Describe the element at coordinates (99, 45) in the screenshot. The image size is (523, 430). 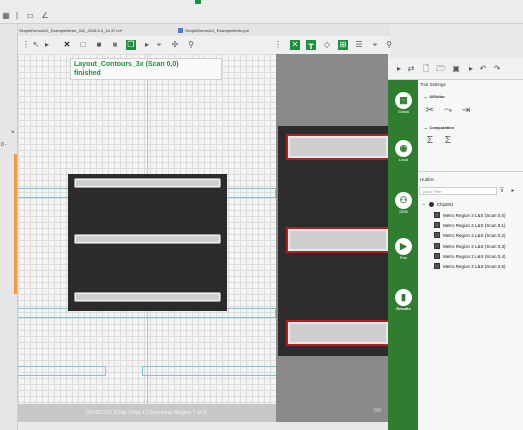
I see `square-fill-icon: ■` at that location.